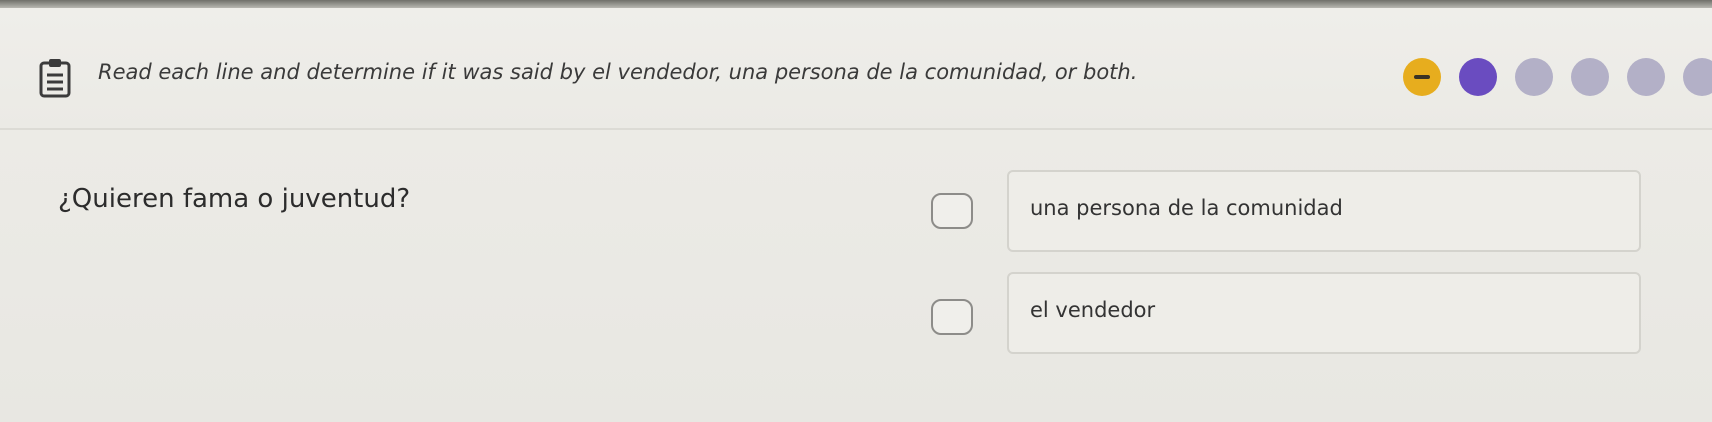  What do you see at coordinates (1186, 208) in the screenshot?
I see `option-label: una persona de la comunidad` at bounding box center [1186, 208].